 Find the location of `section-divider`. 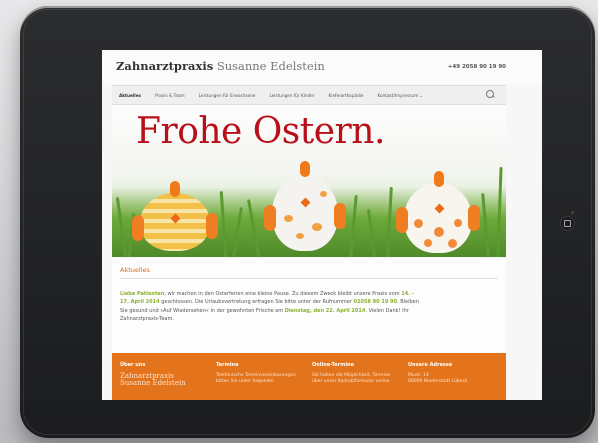

section-divider is located at coordinates (309, 278).